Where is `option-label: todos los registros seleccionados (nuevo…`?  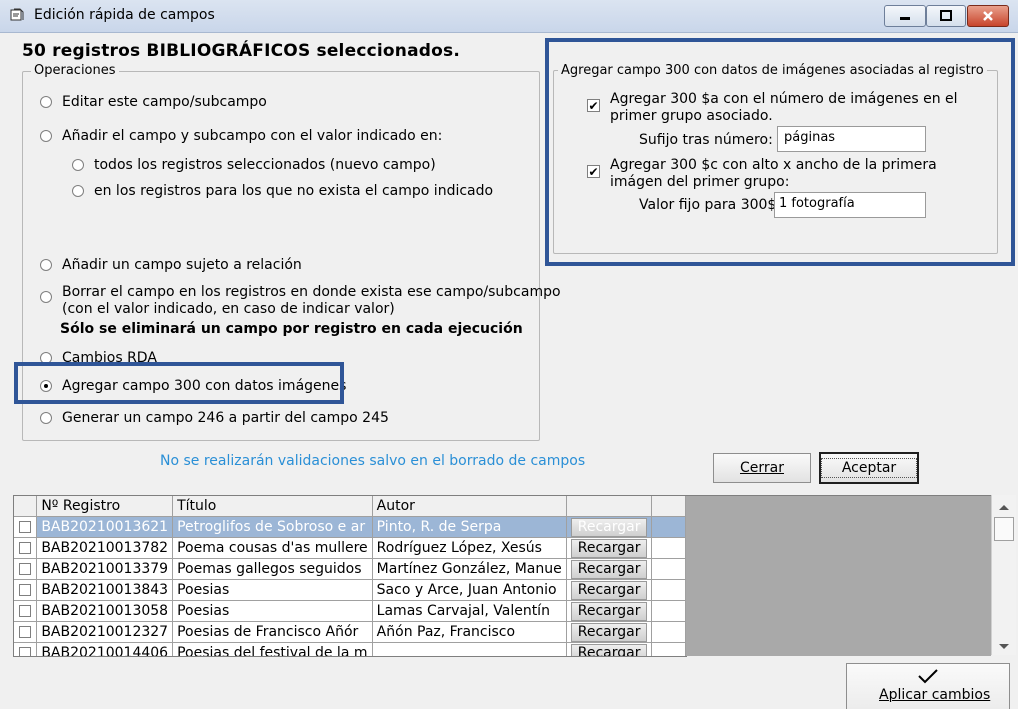 option-label: todos los registros seleccionados (nuevo… is located at coordinates (265, 165).